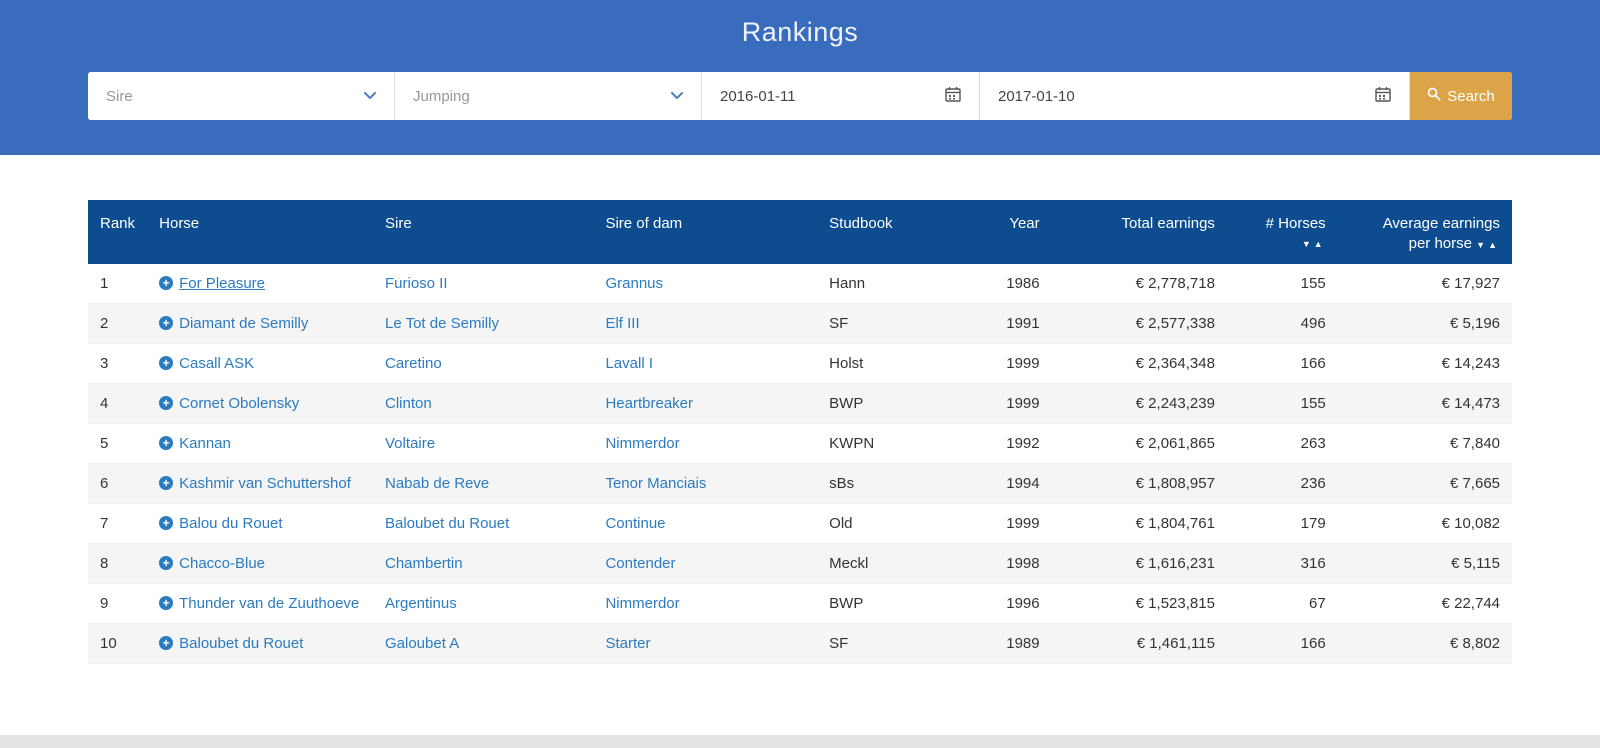 Image resolution: width=1600 pixels, height=748 pixels. Describe the element at coordinates (1424, 403) in the screenshot. I see `average-earnings-cell: € 14,473` at that location.